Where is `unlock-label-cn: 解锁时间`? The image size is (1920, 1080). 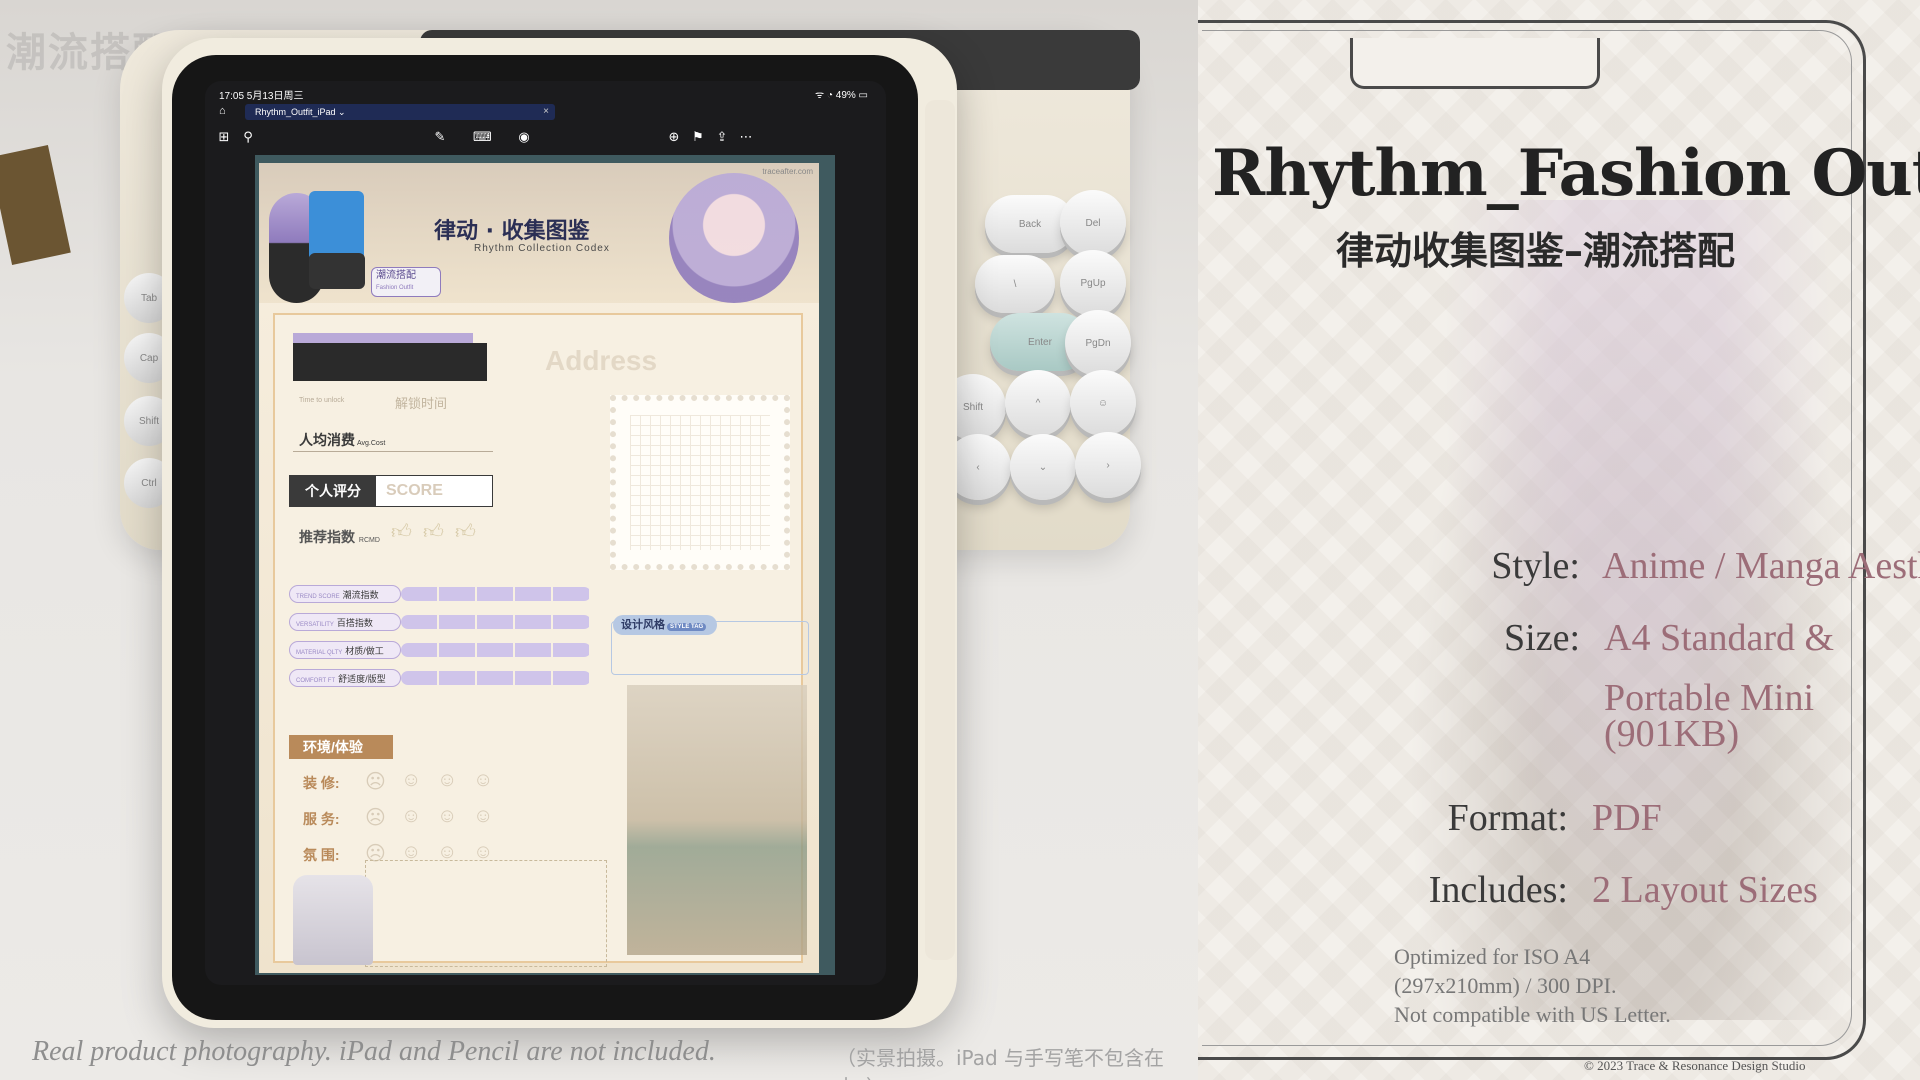
unlock-label-cn: 解锁时间 is located at coordinates (421, 403).